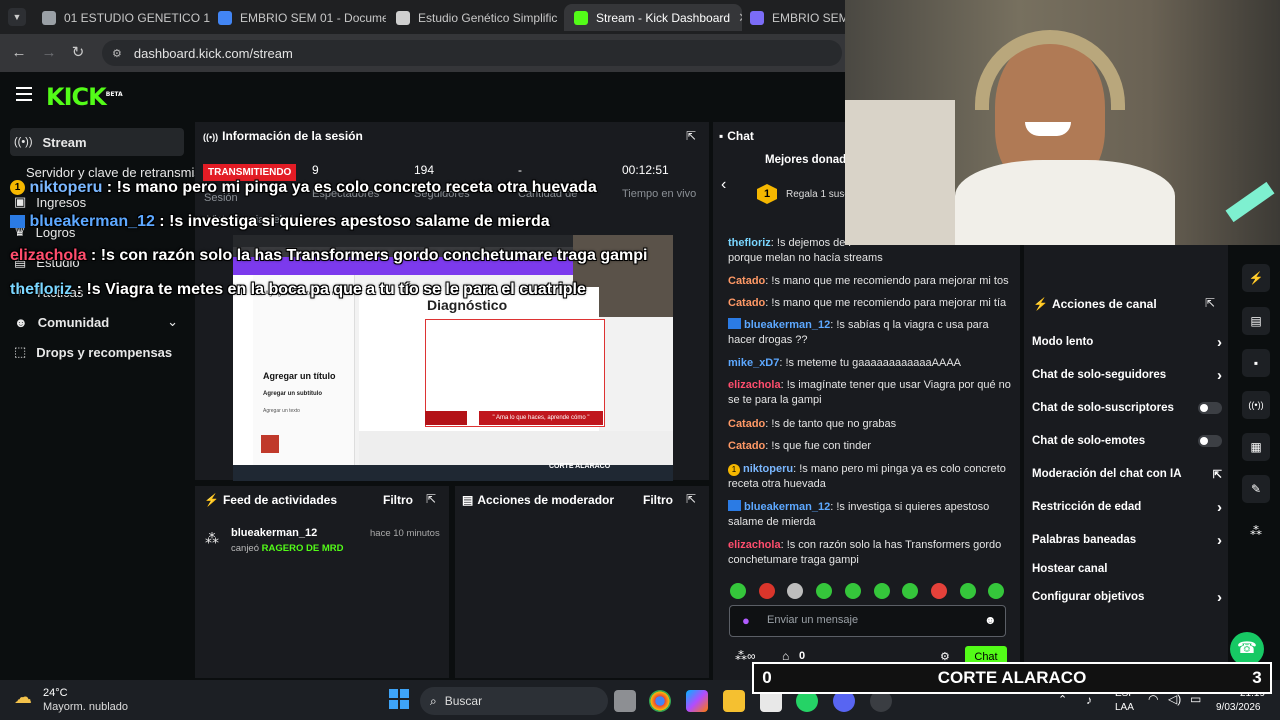 The width and height of the screenshot is (1280, 720). What do you see at coordinates (1127, 474) in the screenshot?
I see `channel-action-item: Moderación del chat con IA ⇱` at bounding box center [1127, 474].